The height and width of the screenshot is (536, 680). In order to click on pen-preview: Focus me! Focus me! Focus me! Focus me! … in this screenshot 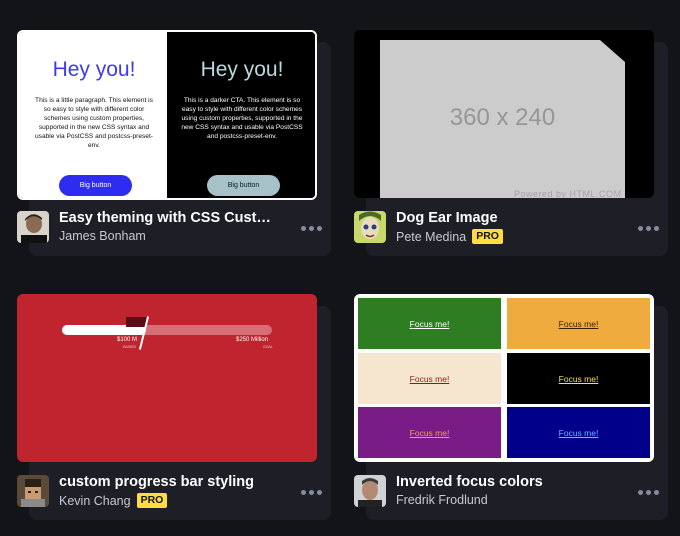, I will do `click(504, 378)`.